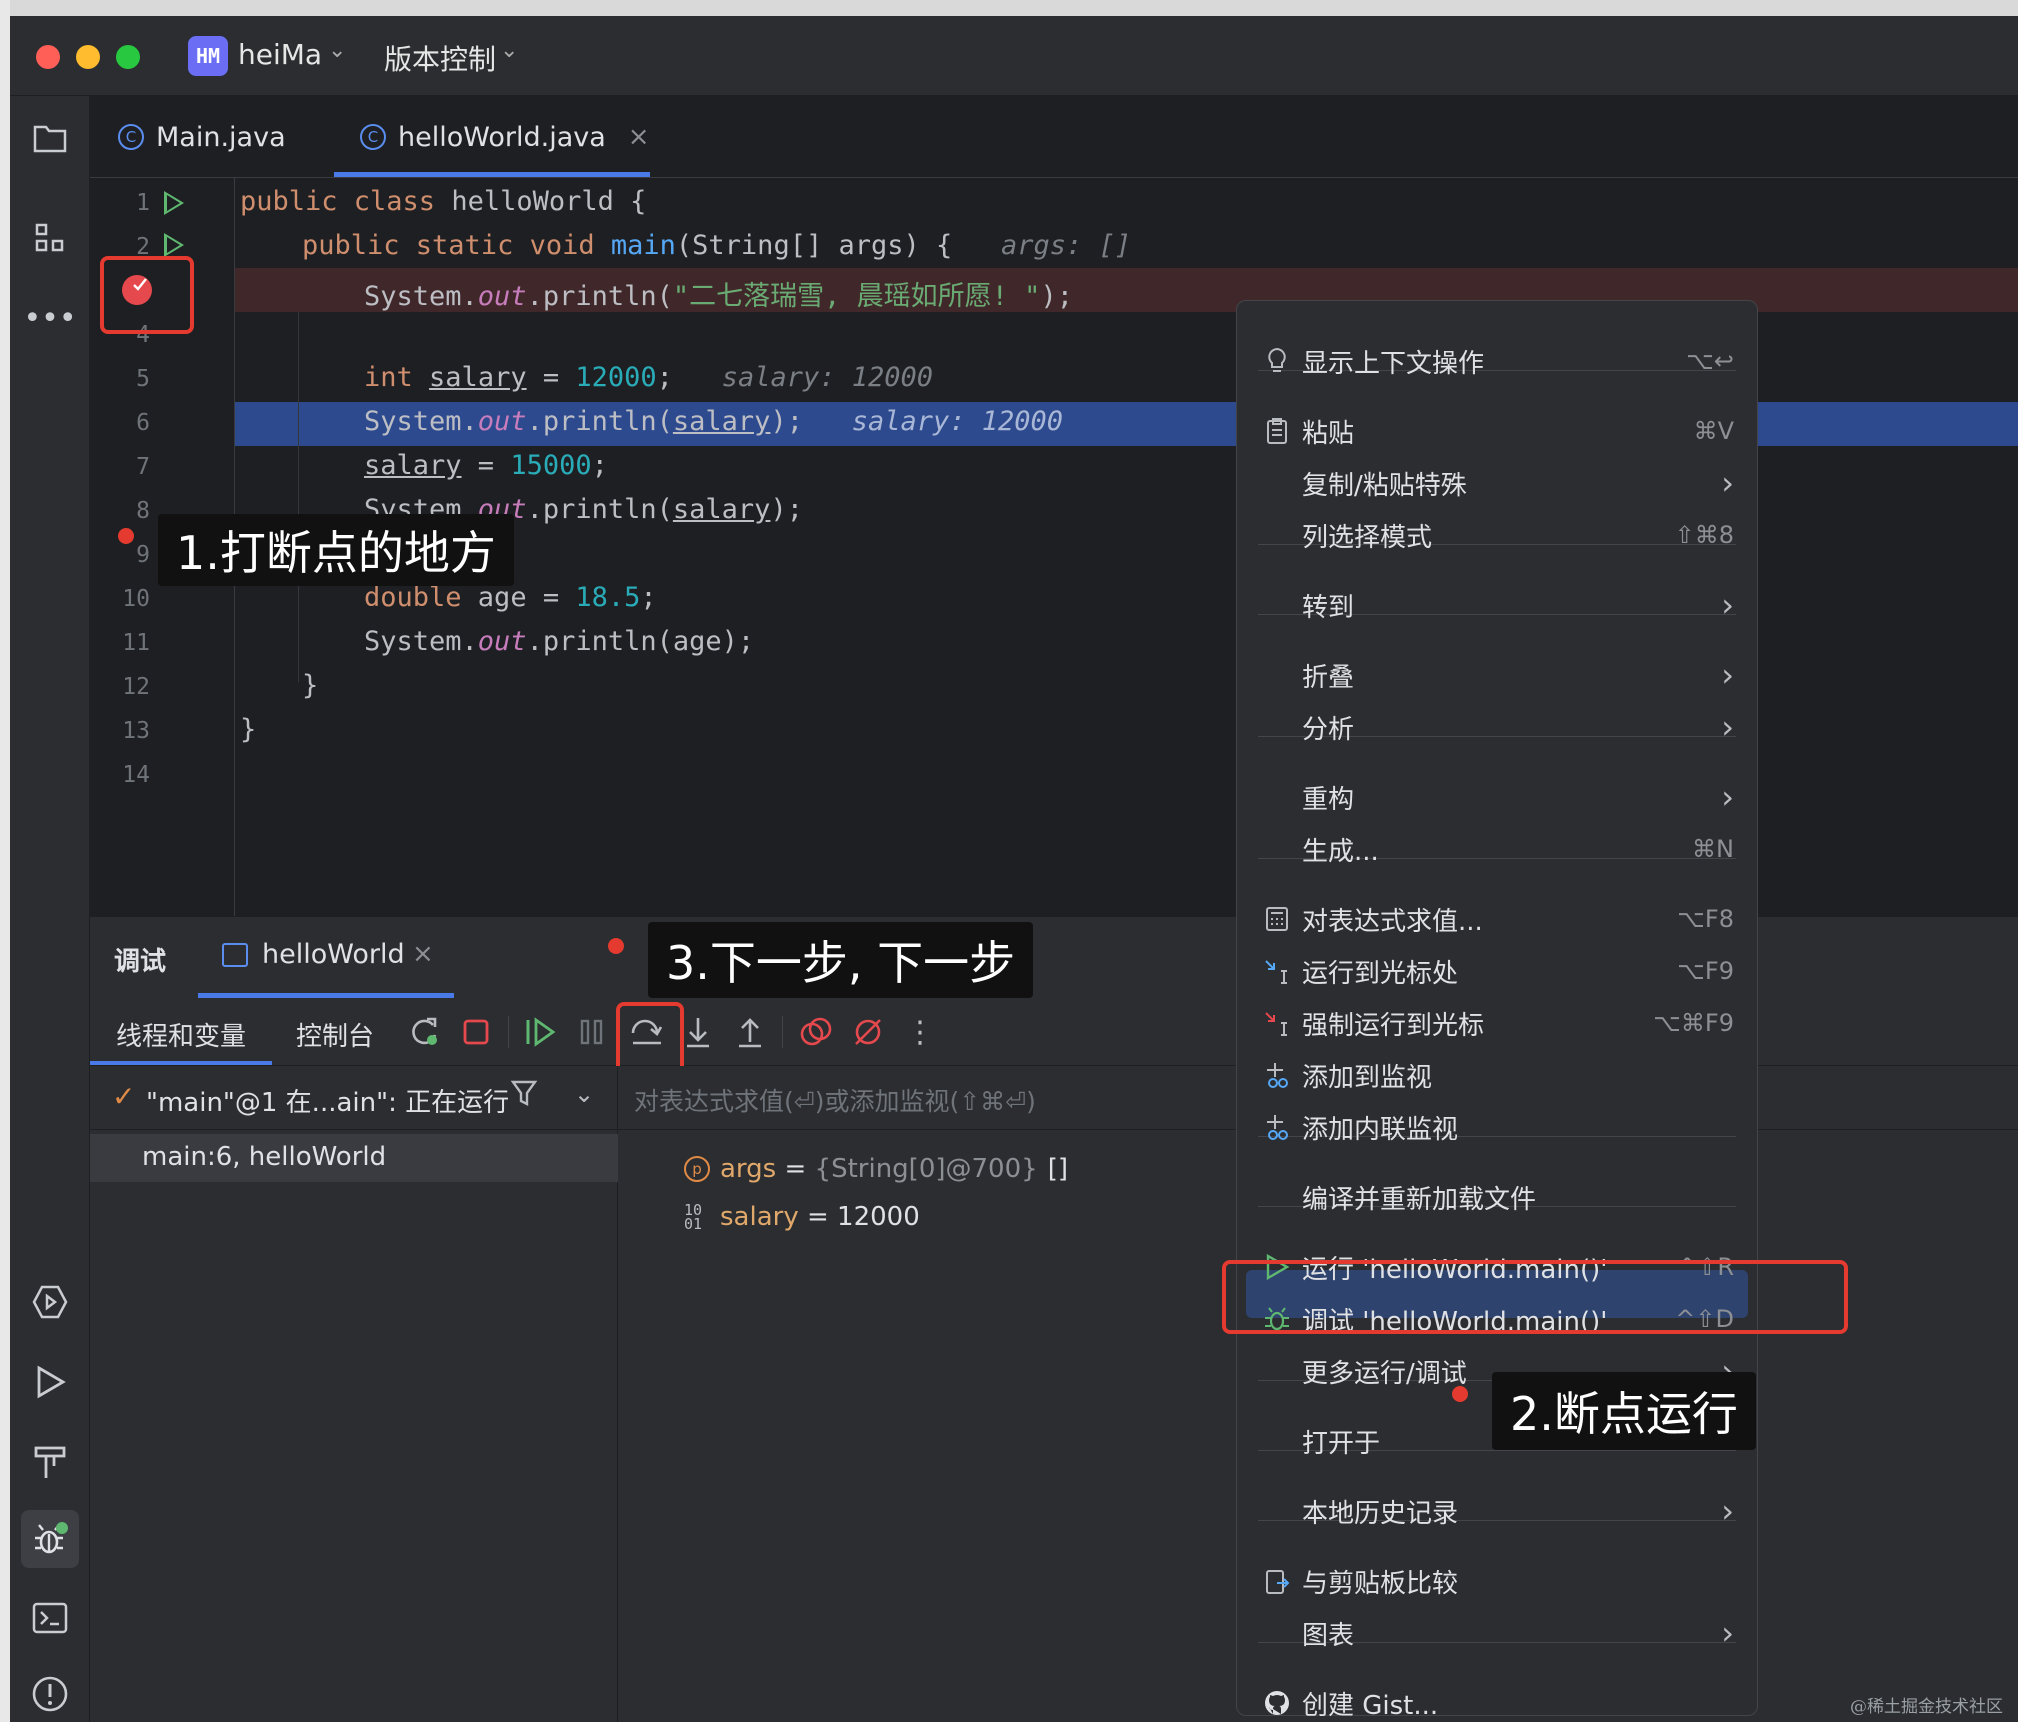 This screenshot has width=2018, height=1722. Describe the element at coordinates (423, 954) in the screenshot. I see `close-session-icon: ×` at that location.